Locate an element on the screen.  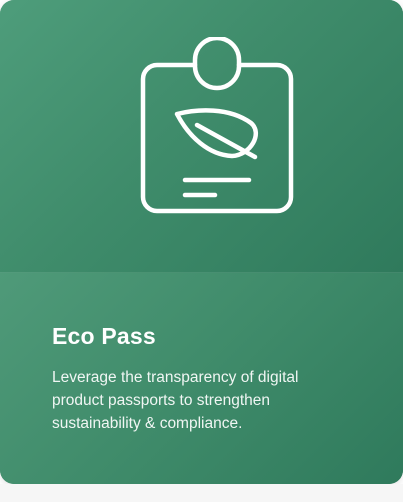
page-background-bottom is located at coordinates (201, 493).